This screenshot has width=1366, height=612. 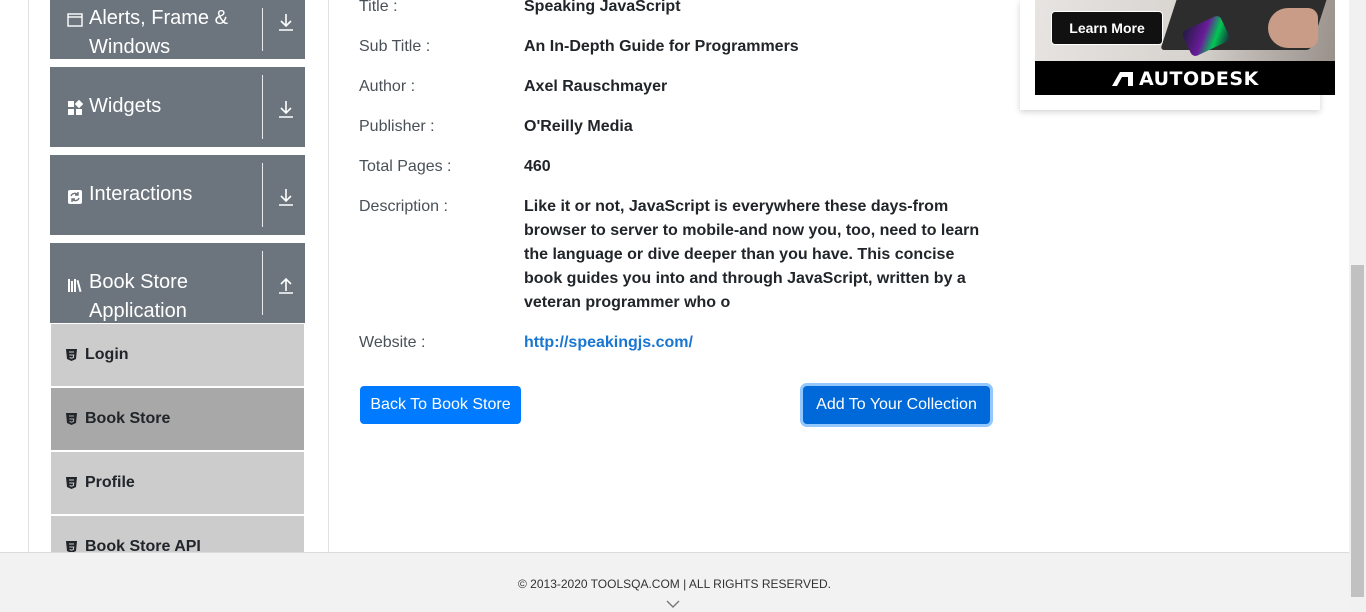 What do you see at coordinates (1107, 28) in the screenshot?
I see `learn-more-button: Learn More` at bounding box center [1107, 28].